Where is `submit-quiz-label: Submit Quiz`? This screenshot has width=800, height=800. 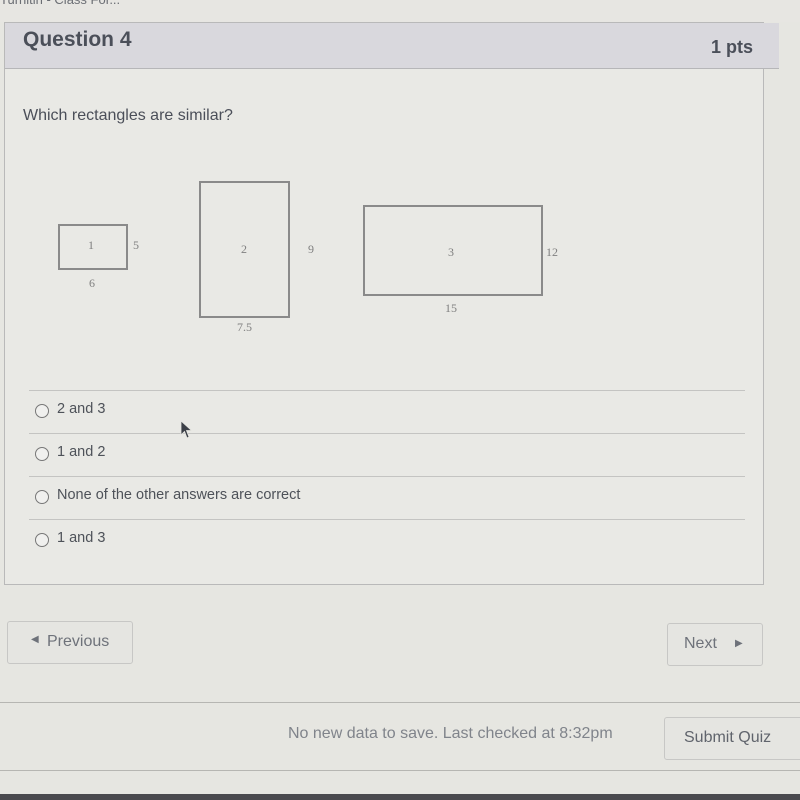 submit-quiz-label: Submit Quiz is located at coordinates (728, 737).